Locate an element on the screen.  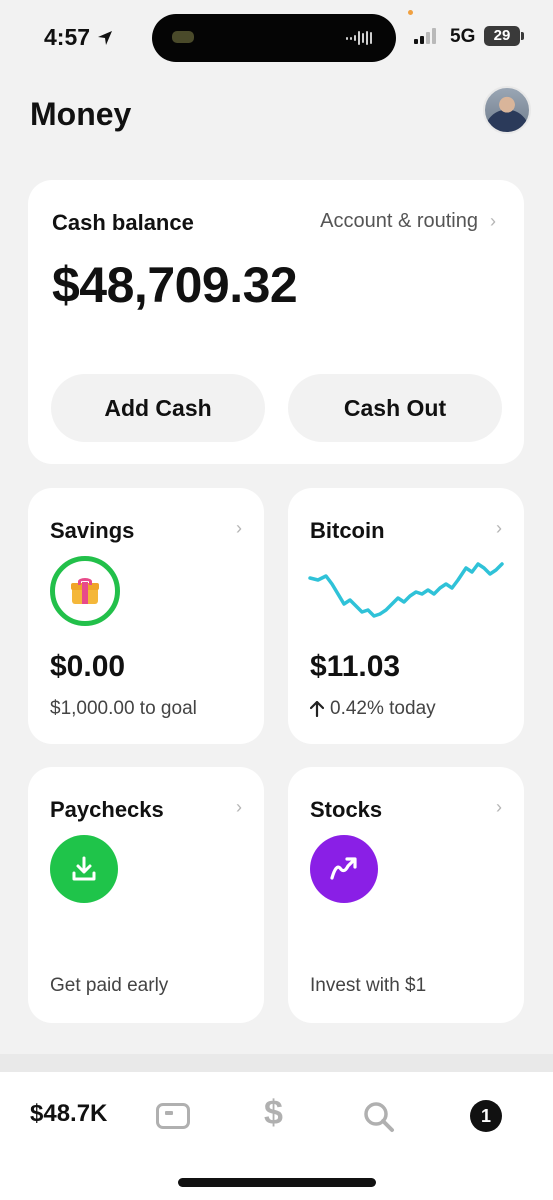
gift-icon is located at coordinates (85, 591).